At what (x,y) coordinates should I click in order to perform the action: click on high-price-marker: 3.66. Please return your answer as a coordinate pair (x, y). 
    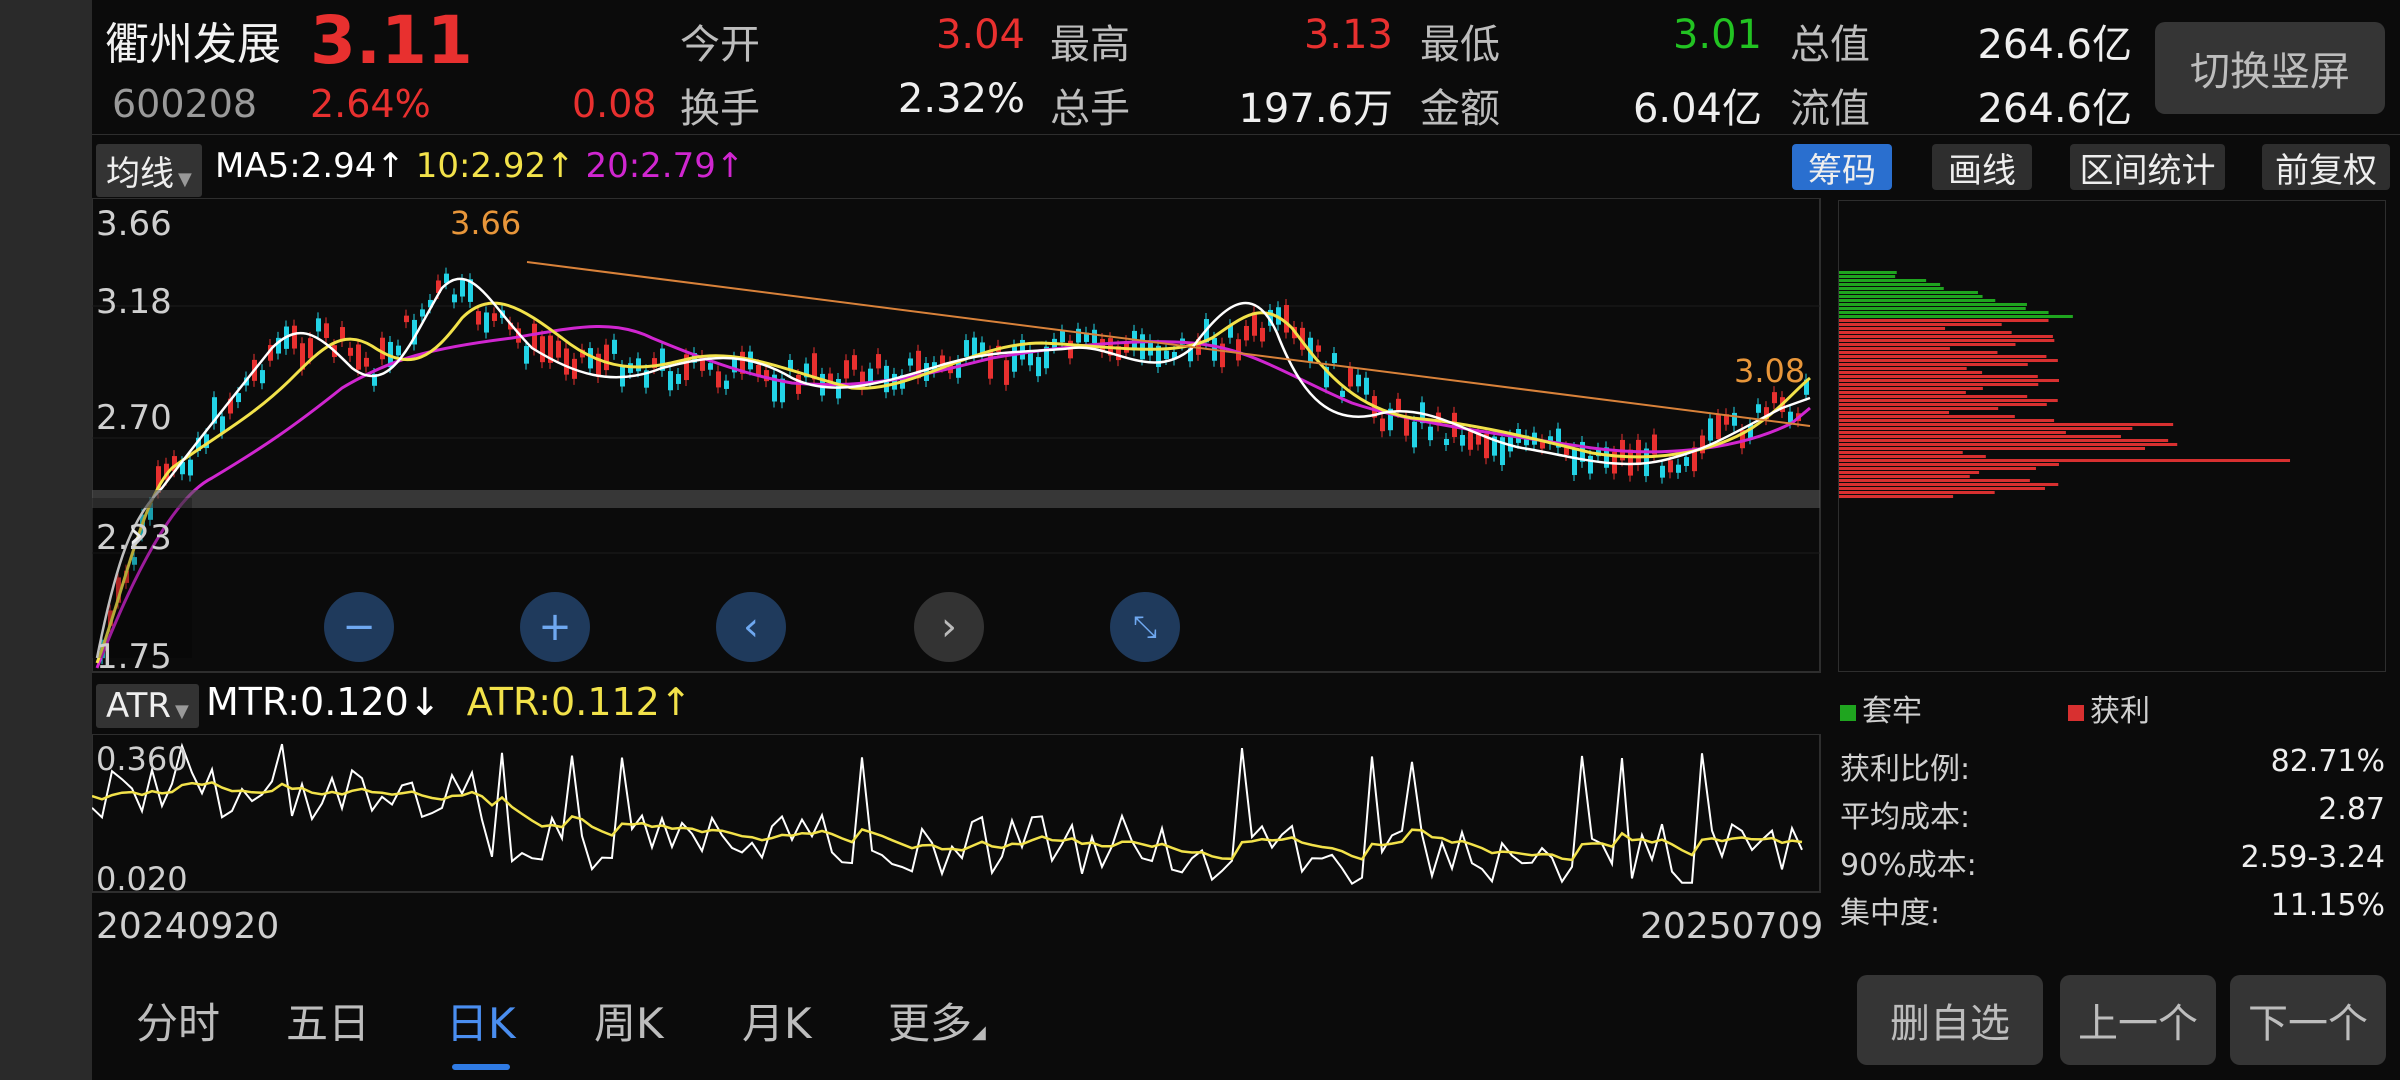
    Looking at the image, I should click on (486, 223).